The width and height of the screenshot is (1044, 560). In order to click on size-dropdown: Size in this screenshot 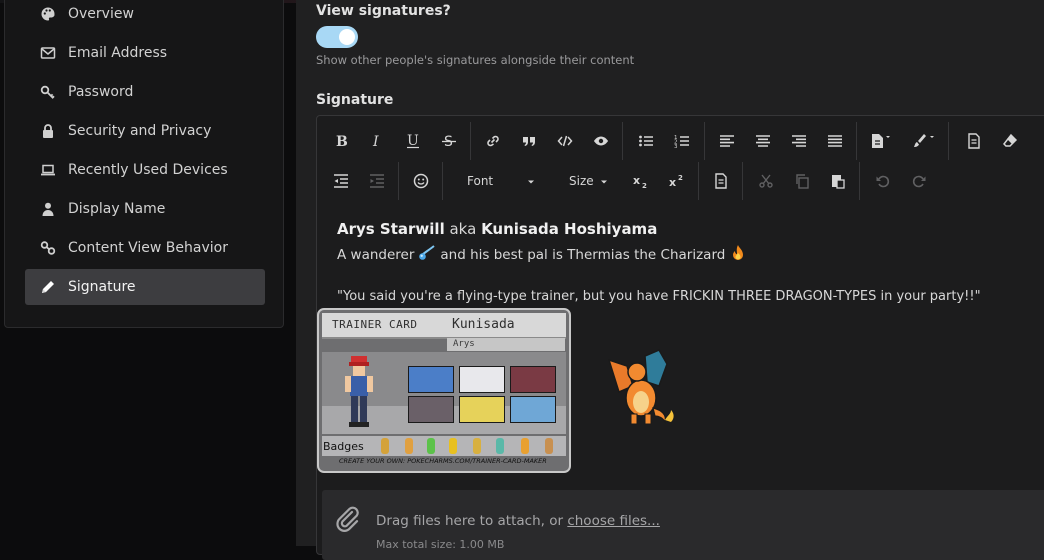, I will do `click(588, 181)`.